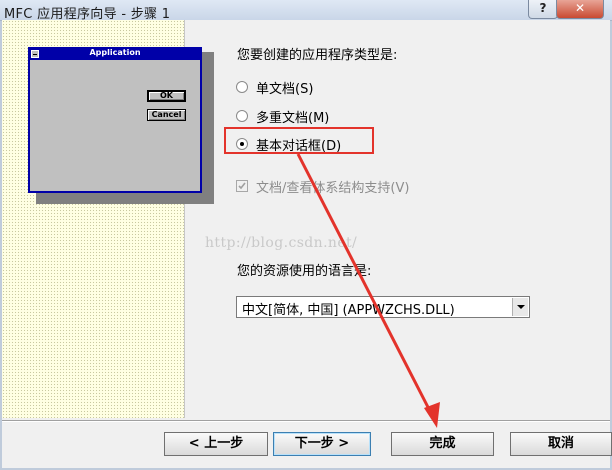  I want to click on annotation-highlight-box, so click(299, 140).